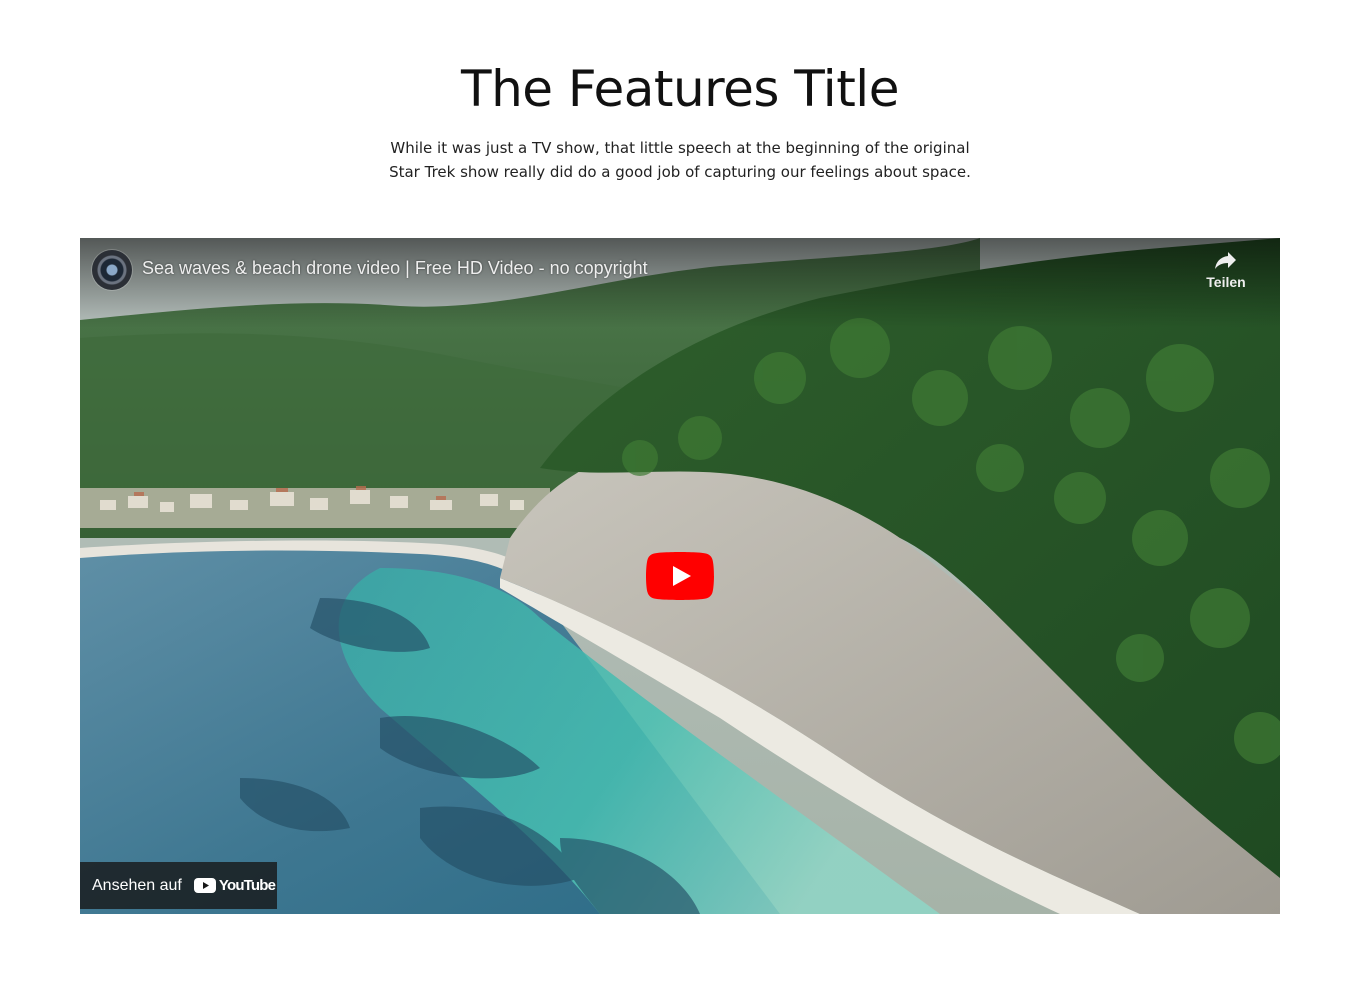 The height and width of the screenshot is (986, 1360). I want to click on watch-on-youtube-button: Ansehen auf YouTube, so click(178, 885).